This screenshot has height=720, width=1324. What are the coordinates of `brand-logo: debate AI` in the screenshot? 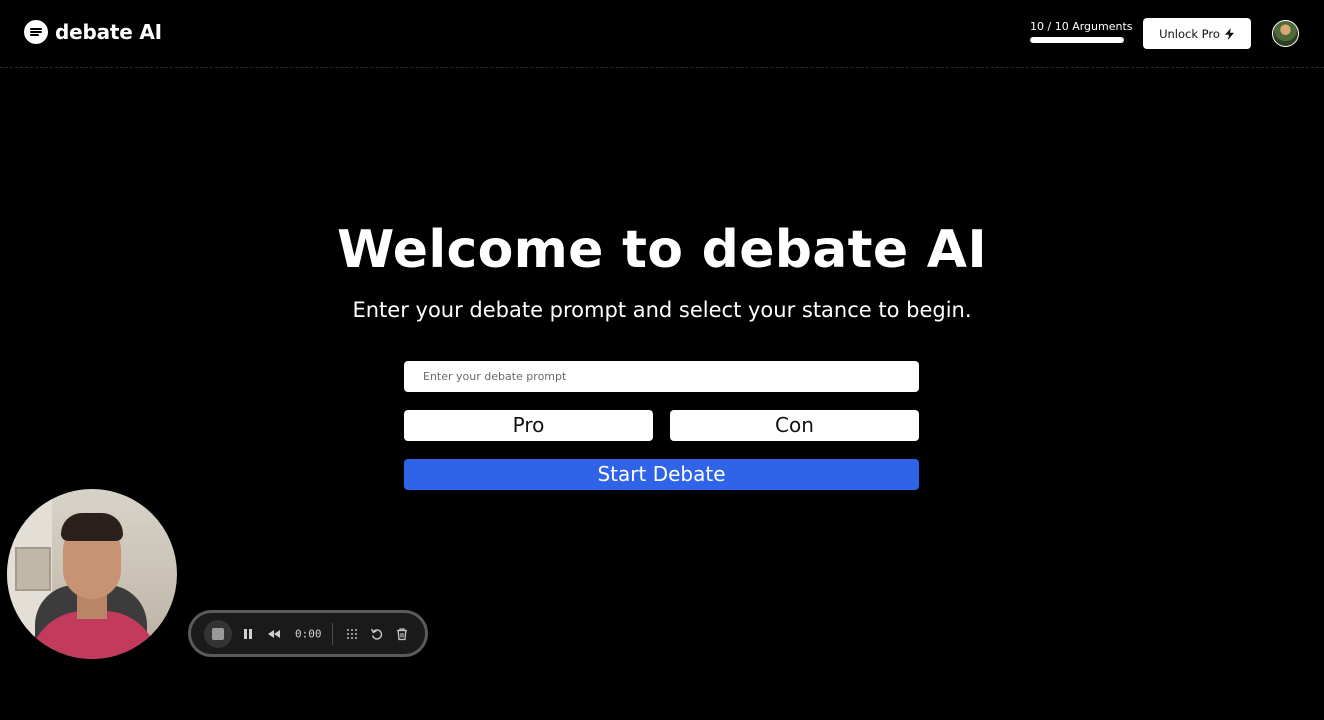 It's located at (93, 32).